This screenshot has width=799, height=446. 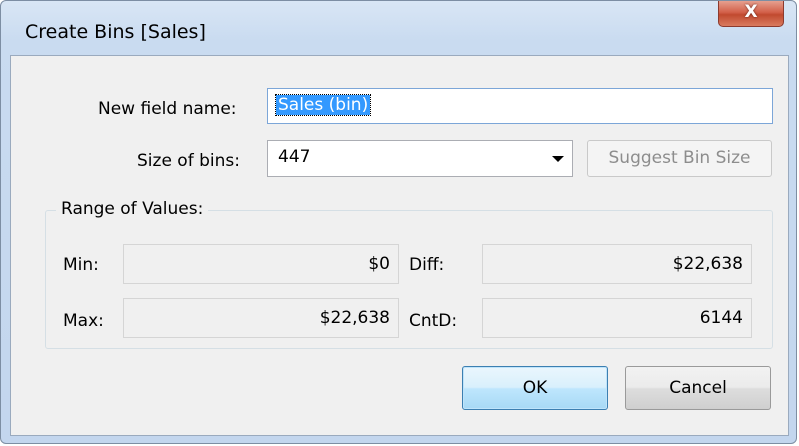 What do you see at coordinates (398, 28) in the screenshot?
I see `title-bar: Create Bins [Sales] X` at bounding box center [398, 28].